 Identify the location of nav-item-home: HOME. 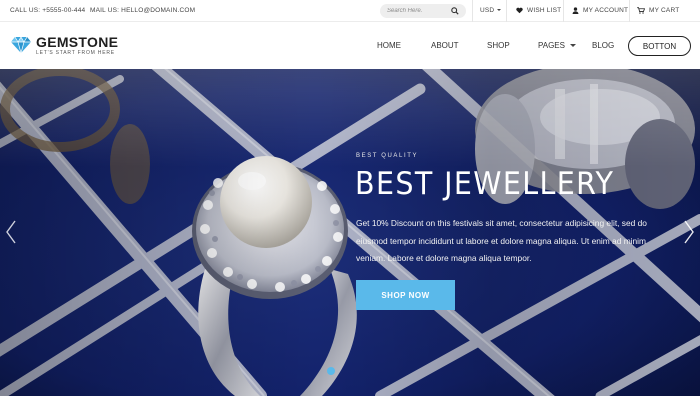
(389, 45).